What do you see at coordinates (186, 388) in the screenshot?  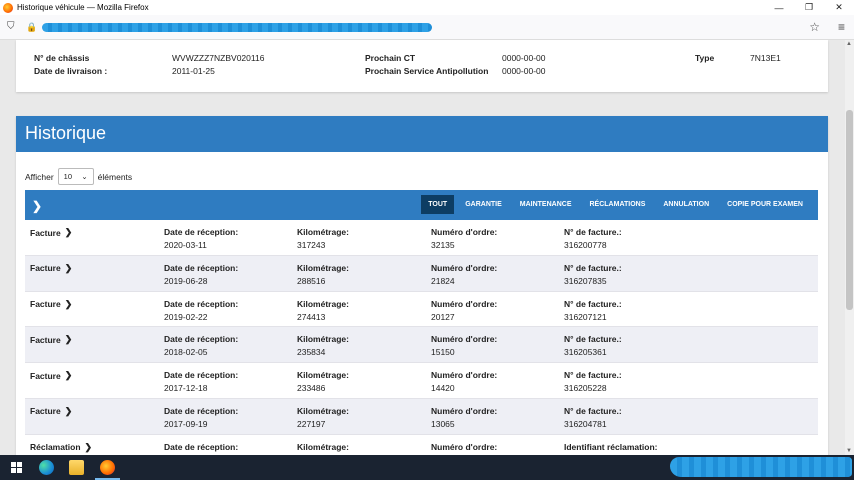 I see `cell-value: 2017-12-18` at bounding box center [186, 388].